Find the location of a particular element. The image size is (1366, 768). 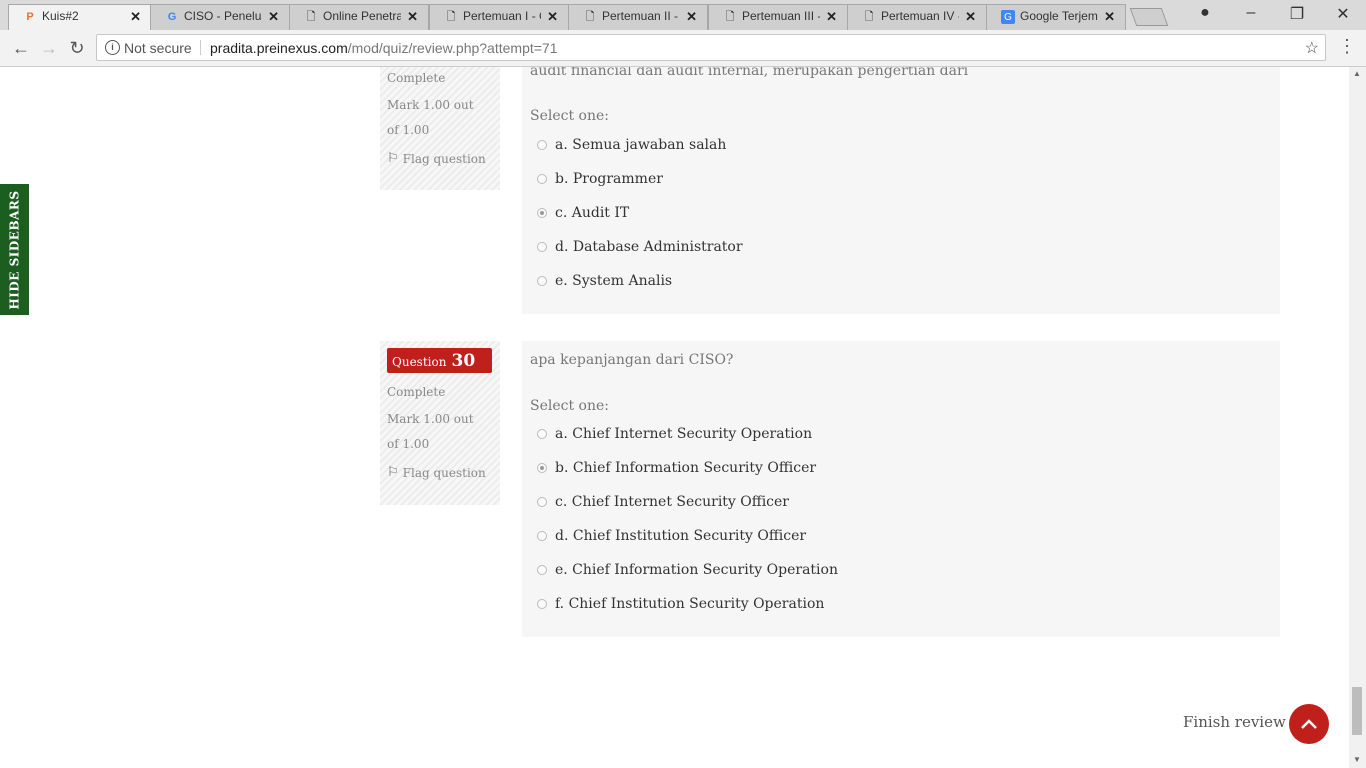

bookmark-star-icon: ☆ is located at coordinates (1312, 48).